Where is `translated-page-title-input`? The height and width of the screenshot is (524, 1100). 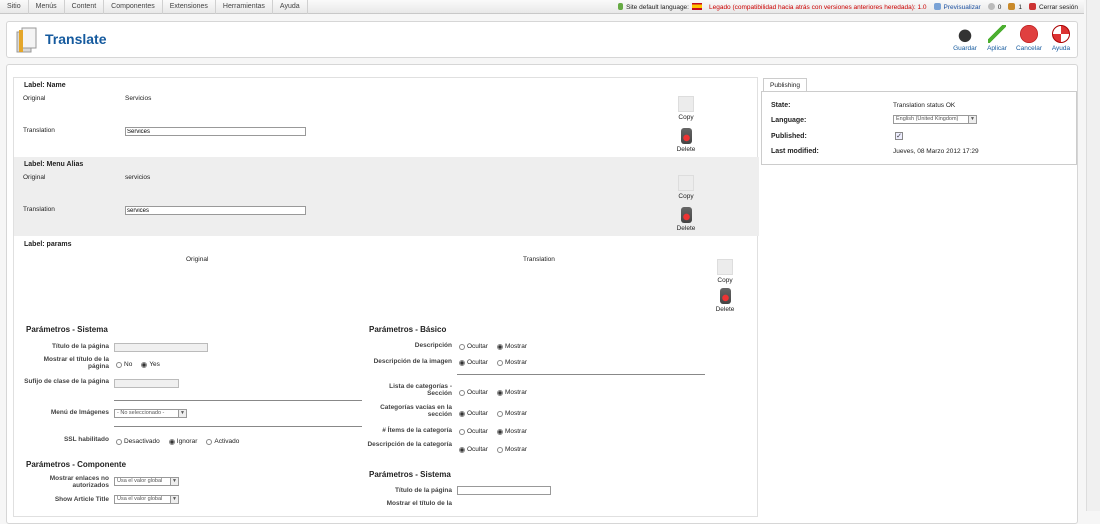 translated-page-title-input is located at coordinates (504, 490).